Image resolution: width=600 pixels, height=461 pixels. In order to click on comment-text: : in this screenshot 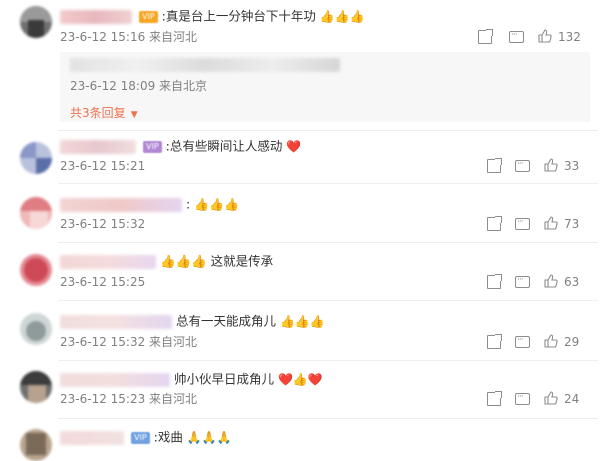, I will do `click(188, 204)`.